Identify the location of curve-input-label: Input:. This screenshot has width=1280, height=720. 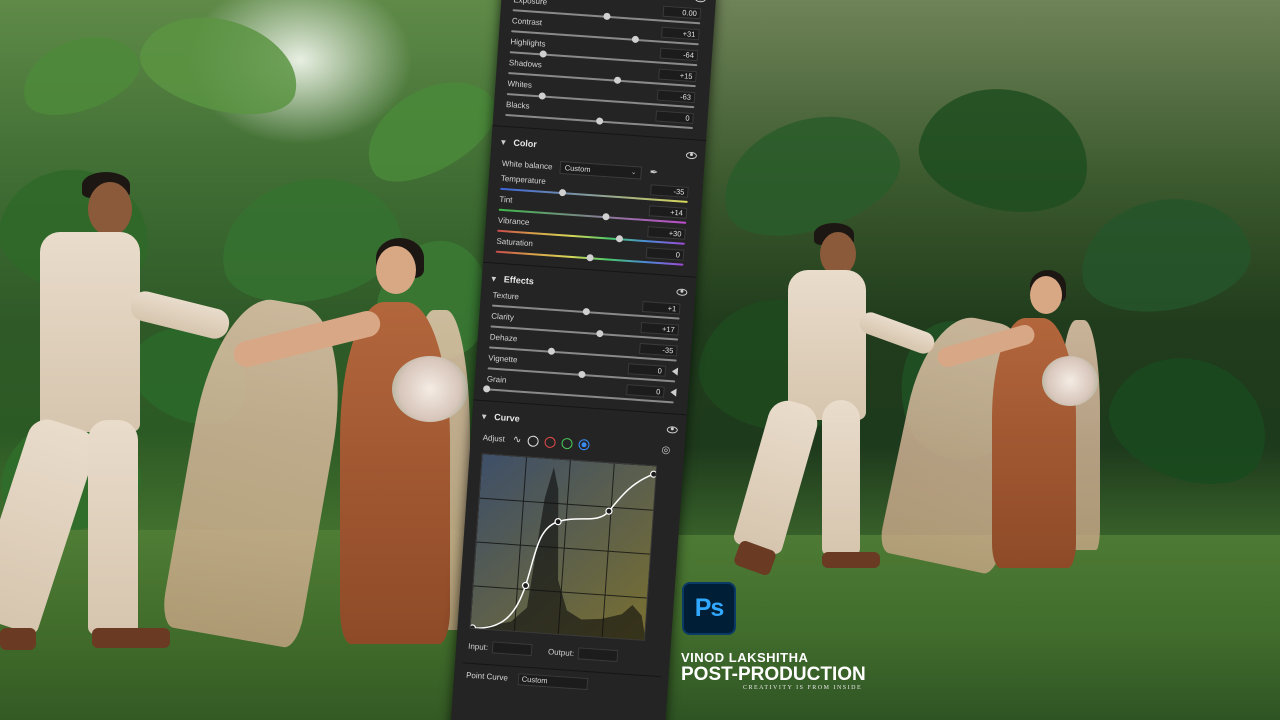
(478, 646).